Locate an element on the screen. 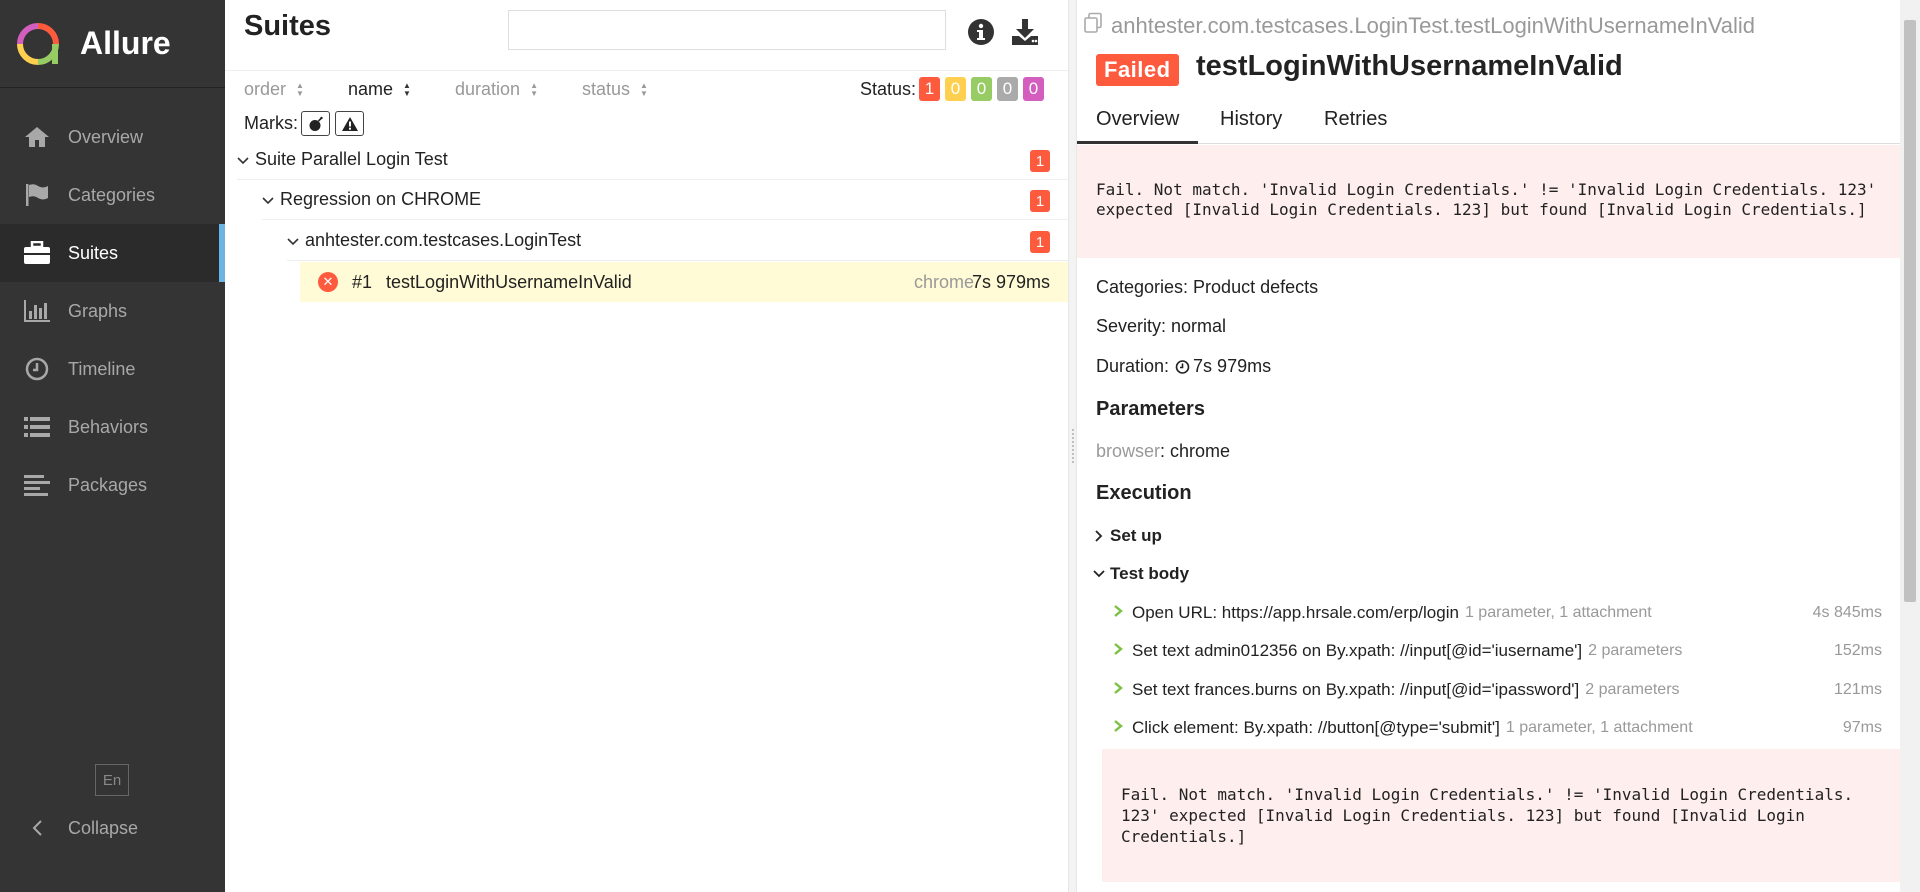 This screenshot has height=892, width=1920. bomb-icon is located at coordinates (316, 123).